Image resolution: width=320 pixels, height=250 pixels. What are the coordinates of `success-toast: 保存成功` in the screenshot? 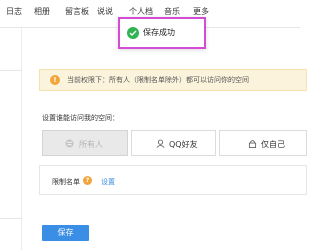 It's located at (162, 33).